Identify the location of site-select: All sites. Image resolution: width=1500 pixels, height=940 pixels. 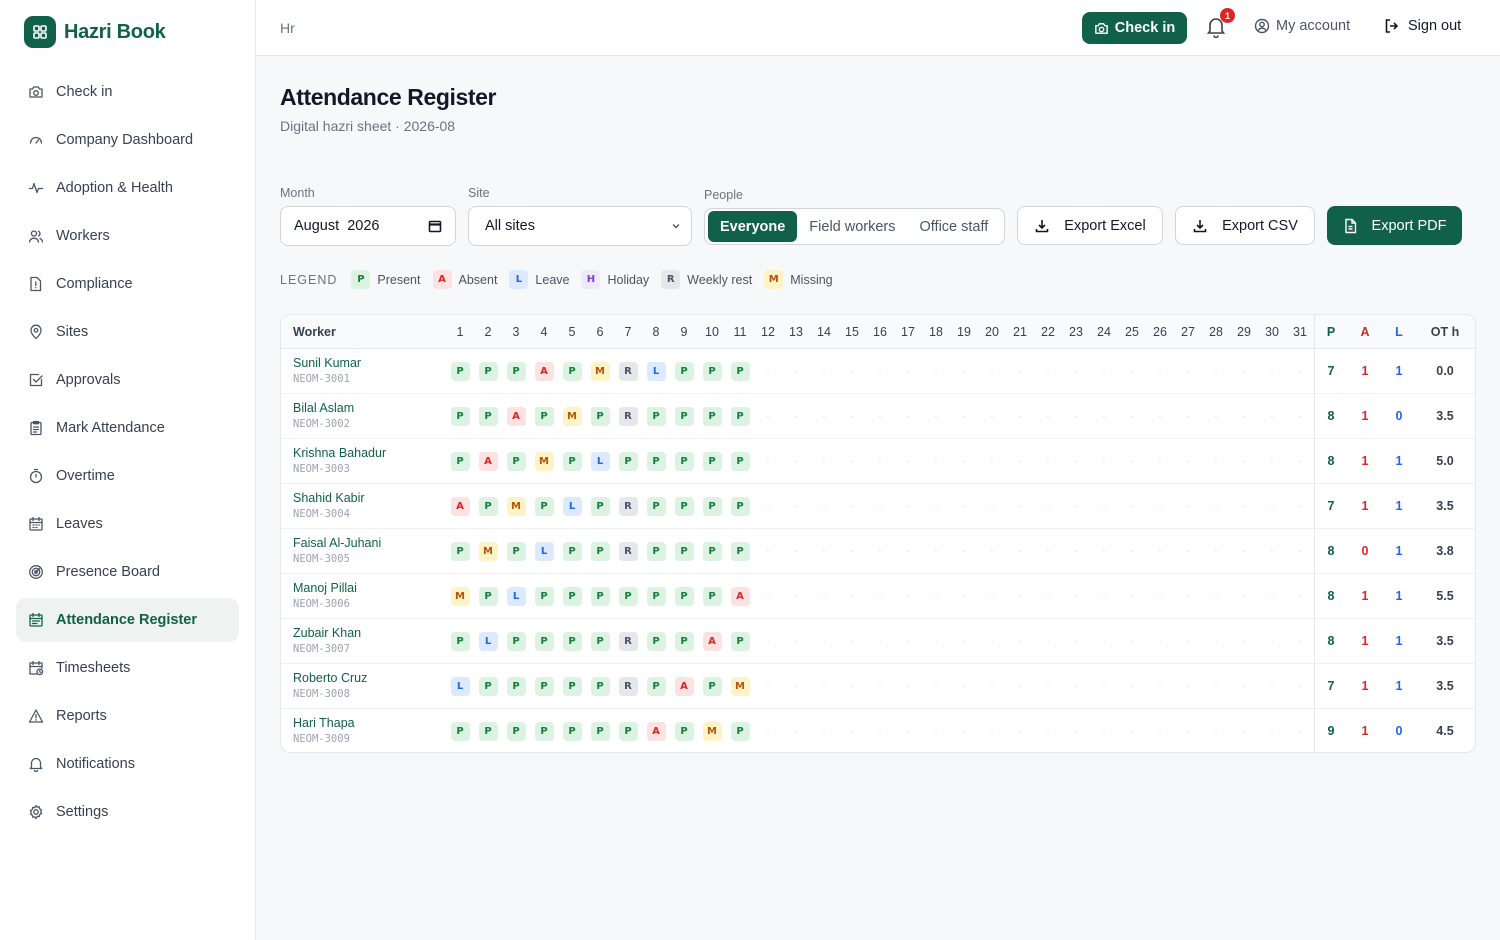
(580, 226).